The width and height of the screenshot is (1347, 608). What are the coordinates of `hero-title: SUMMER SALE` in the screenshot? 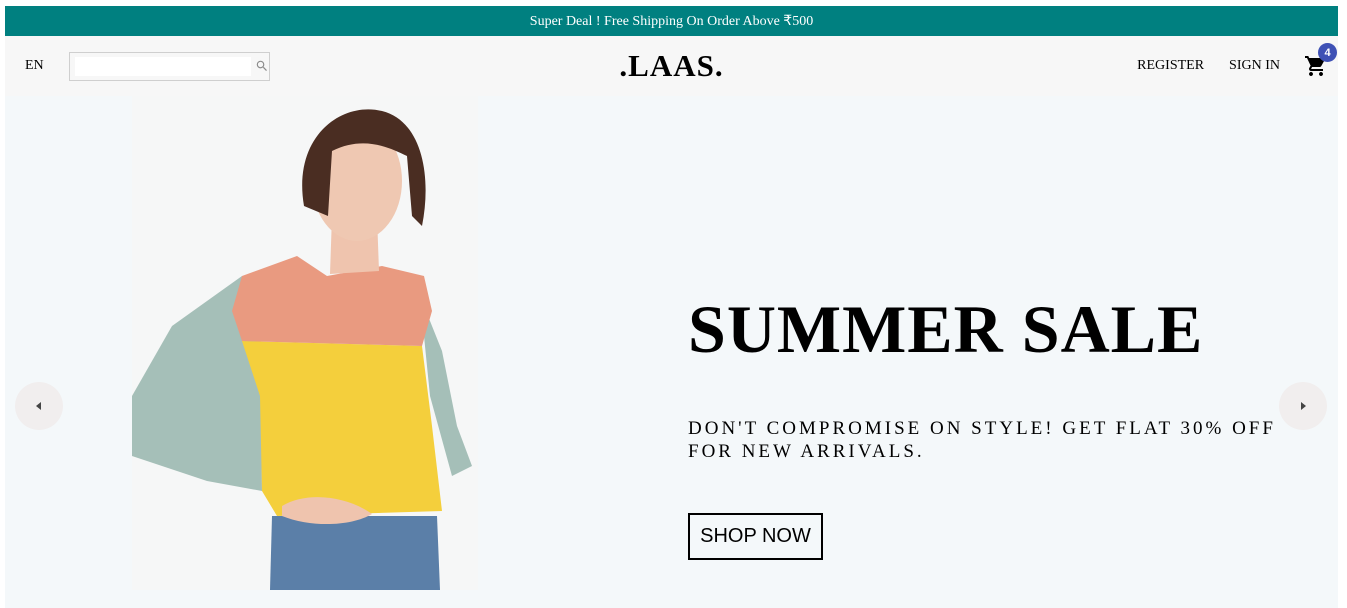 It's located at (946, 329).